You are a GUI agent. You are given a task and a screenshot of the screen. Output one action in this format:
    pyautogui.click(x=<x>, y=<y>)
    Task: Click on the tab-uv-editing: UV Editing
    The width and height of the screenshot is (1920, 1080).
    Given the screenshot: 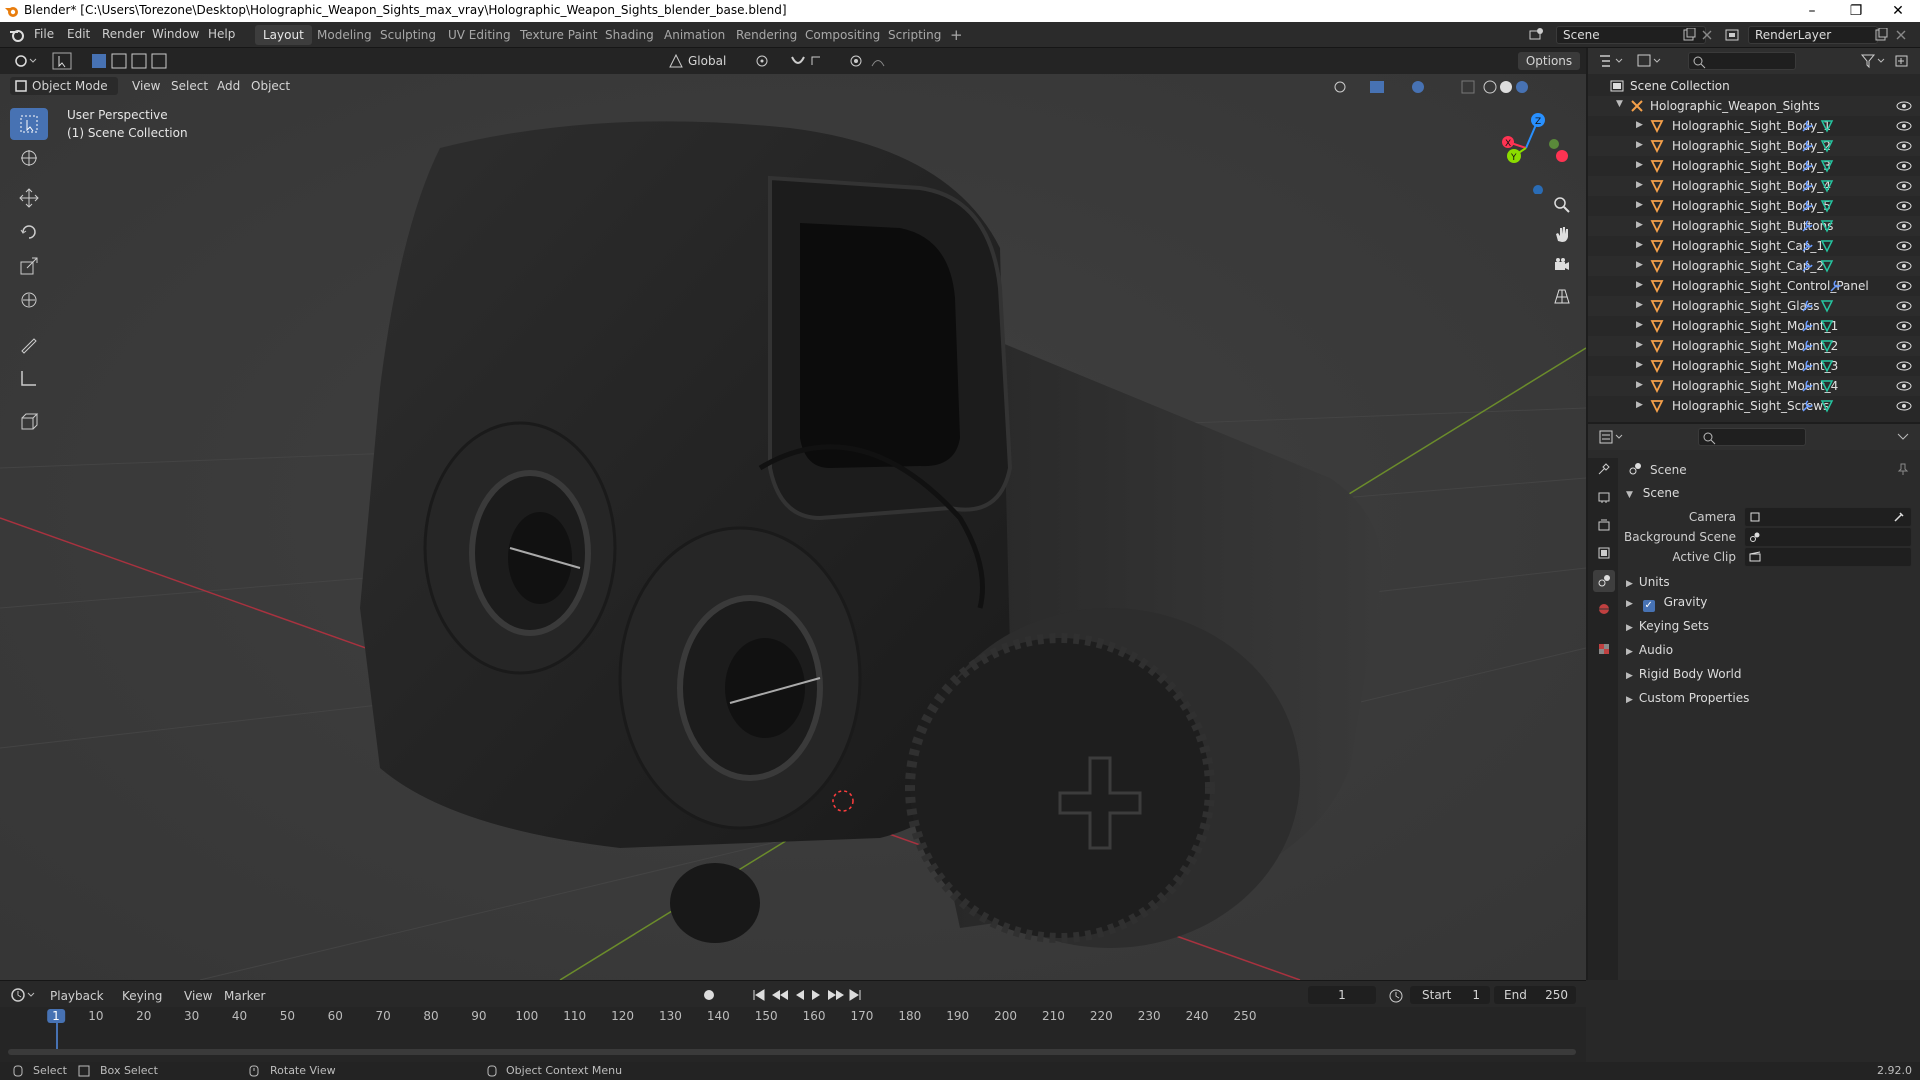 What is the action you would take?
    pyautogui.click(x=479, y=35)
    